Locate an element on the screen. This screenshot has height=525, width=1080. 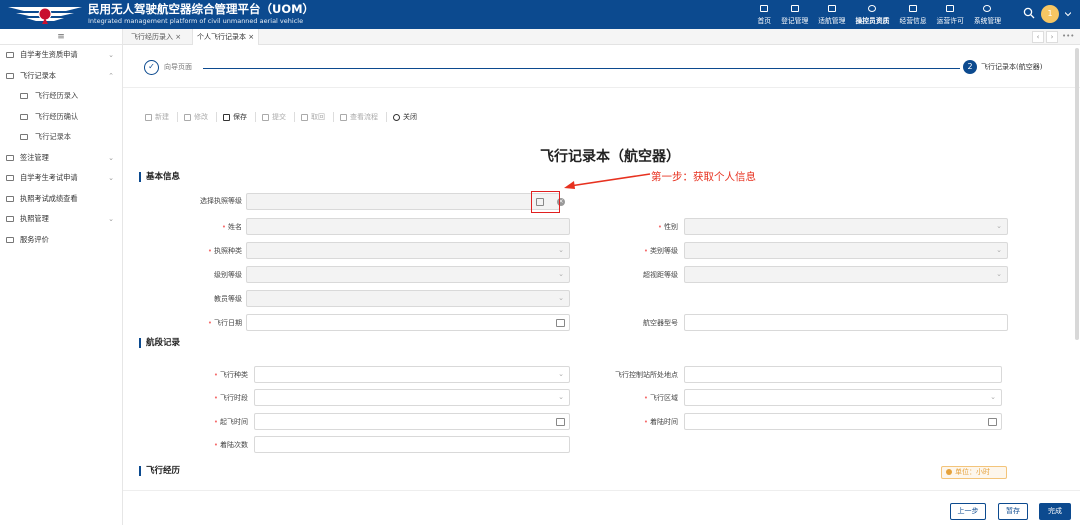
folder-open-icon is located at coordinates (10, 75).